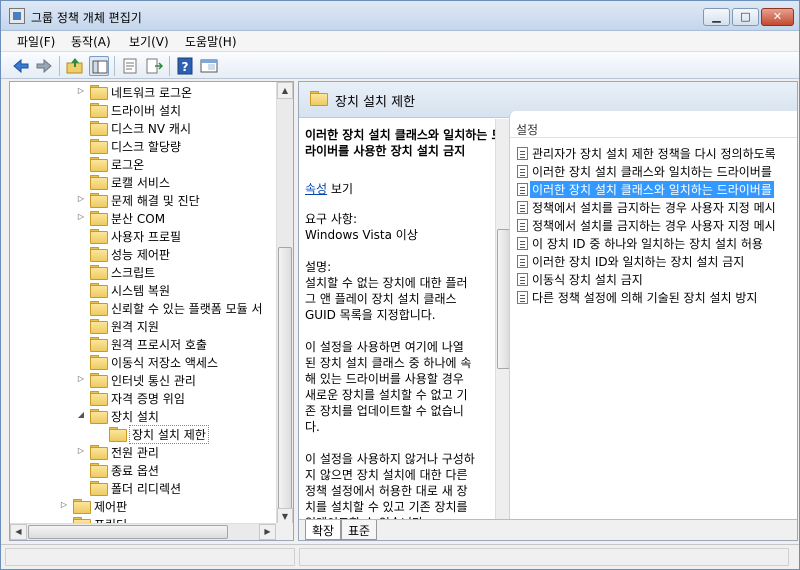 This screenshot has width=800, height=570. I want to click on setting-row: 관리자가 장치 설치 제한 정책을 다시 정의하도록, so click(655, 153).